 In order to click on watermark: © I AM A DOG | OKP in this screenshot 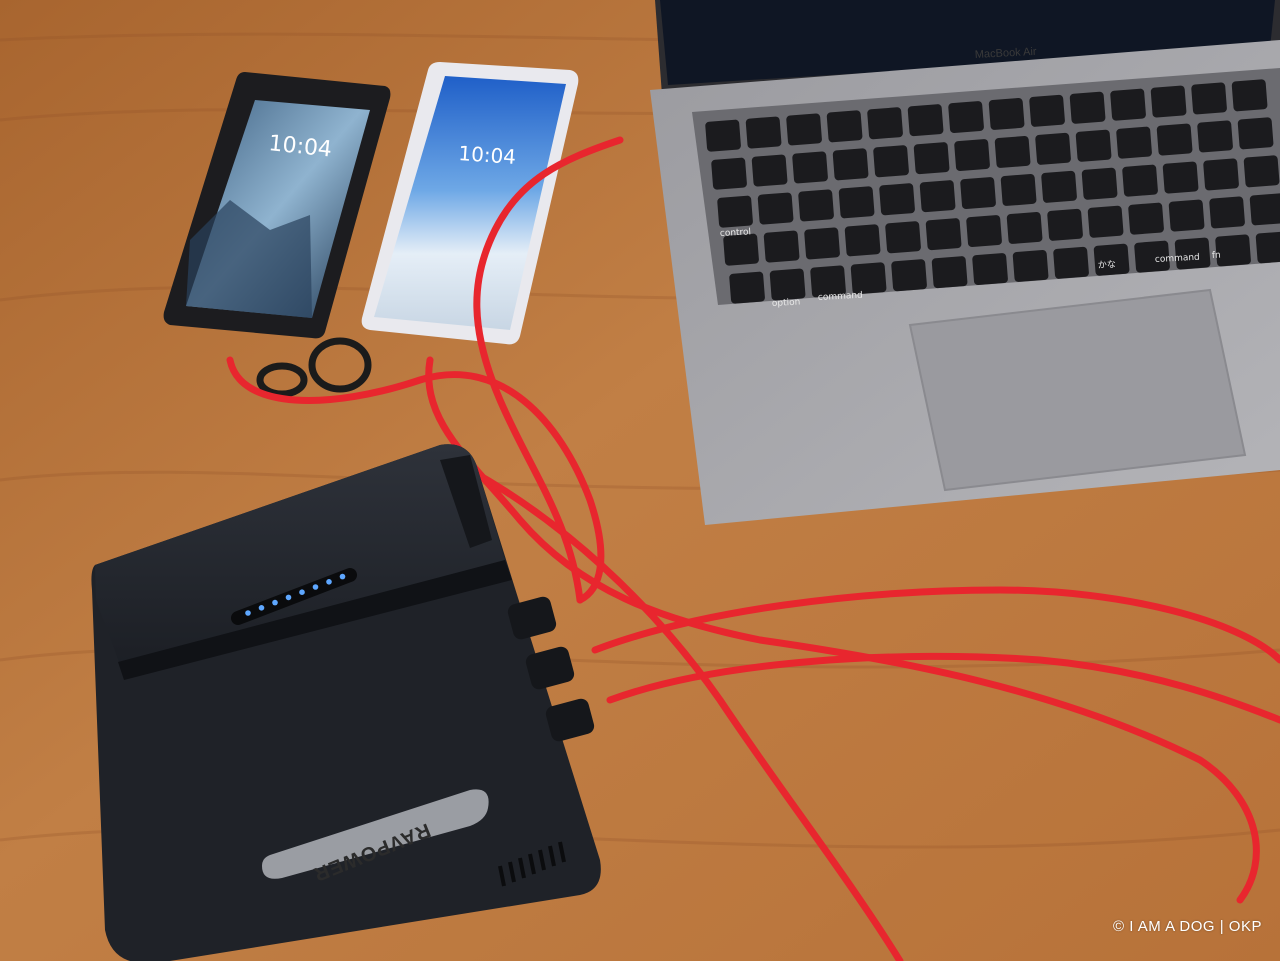, I will do `click(1187, 926)`.